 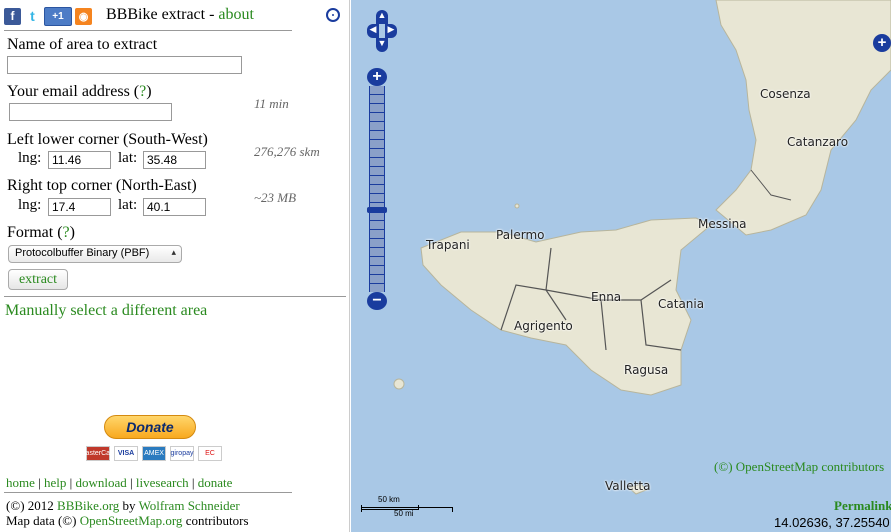 What do you see at coordinates (377, 301) in the screenshot?
I see `zoom-out-button: −` at bounding box center [377, 301].